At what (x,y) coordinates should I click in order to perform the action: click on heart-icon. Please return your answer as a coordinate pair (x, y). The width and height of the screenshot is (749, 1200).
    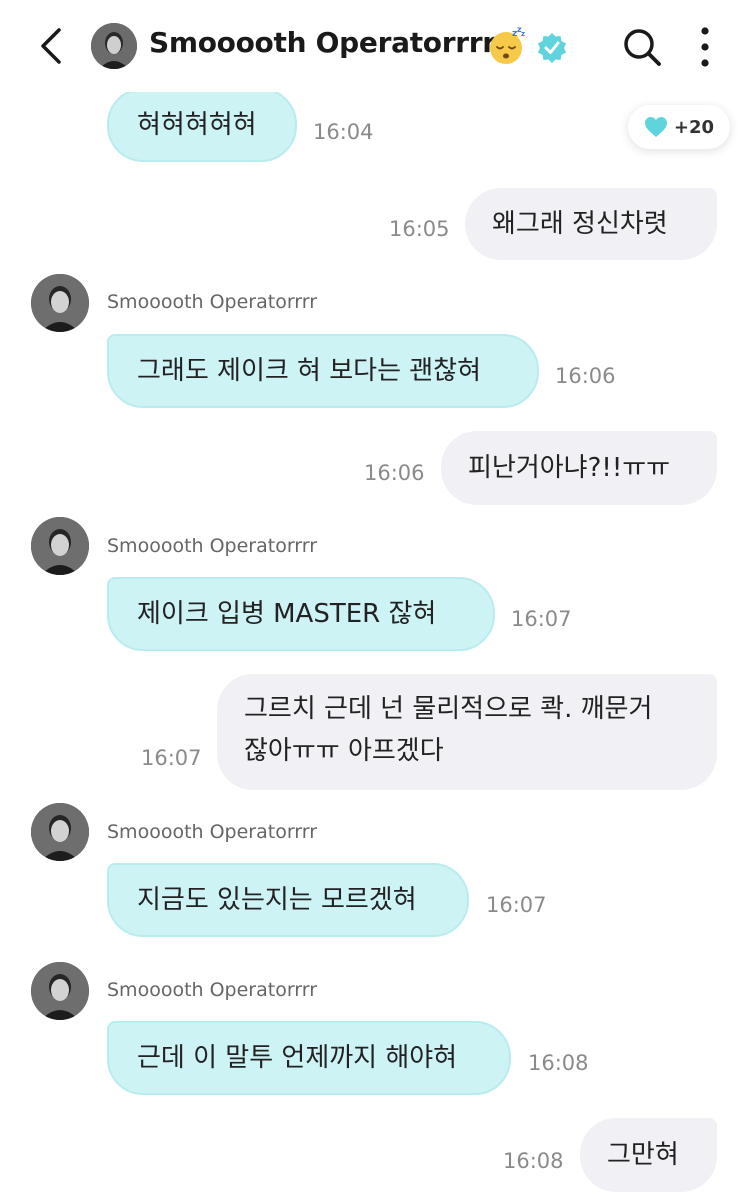
    Looking at the image, I should click on (655, 127).